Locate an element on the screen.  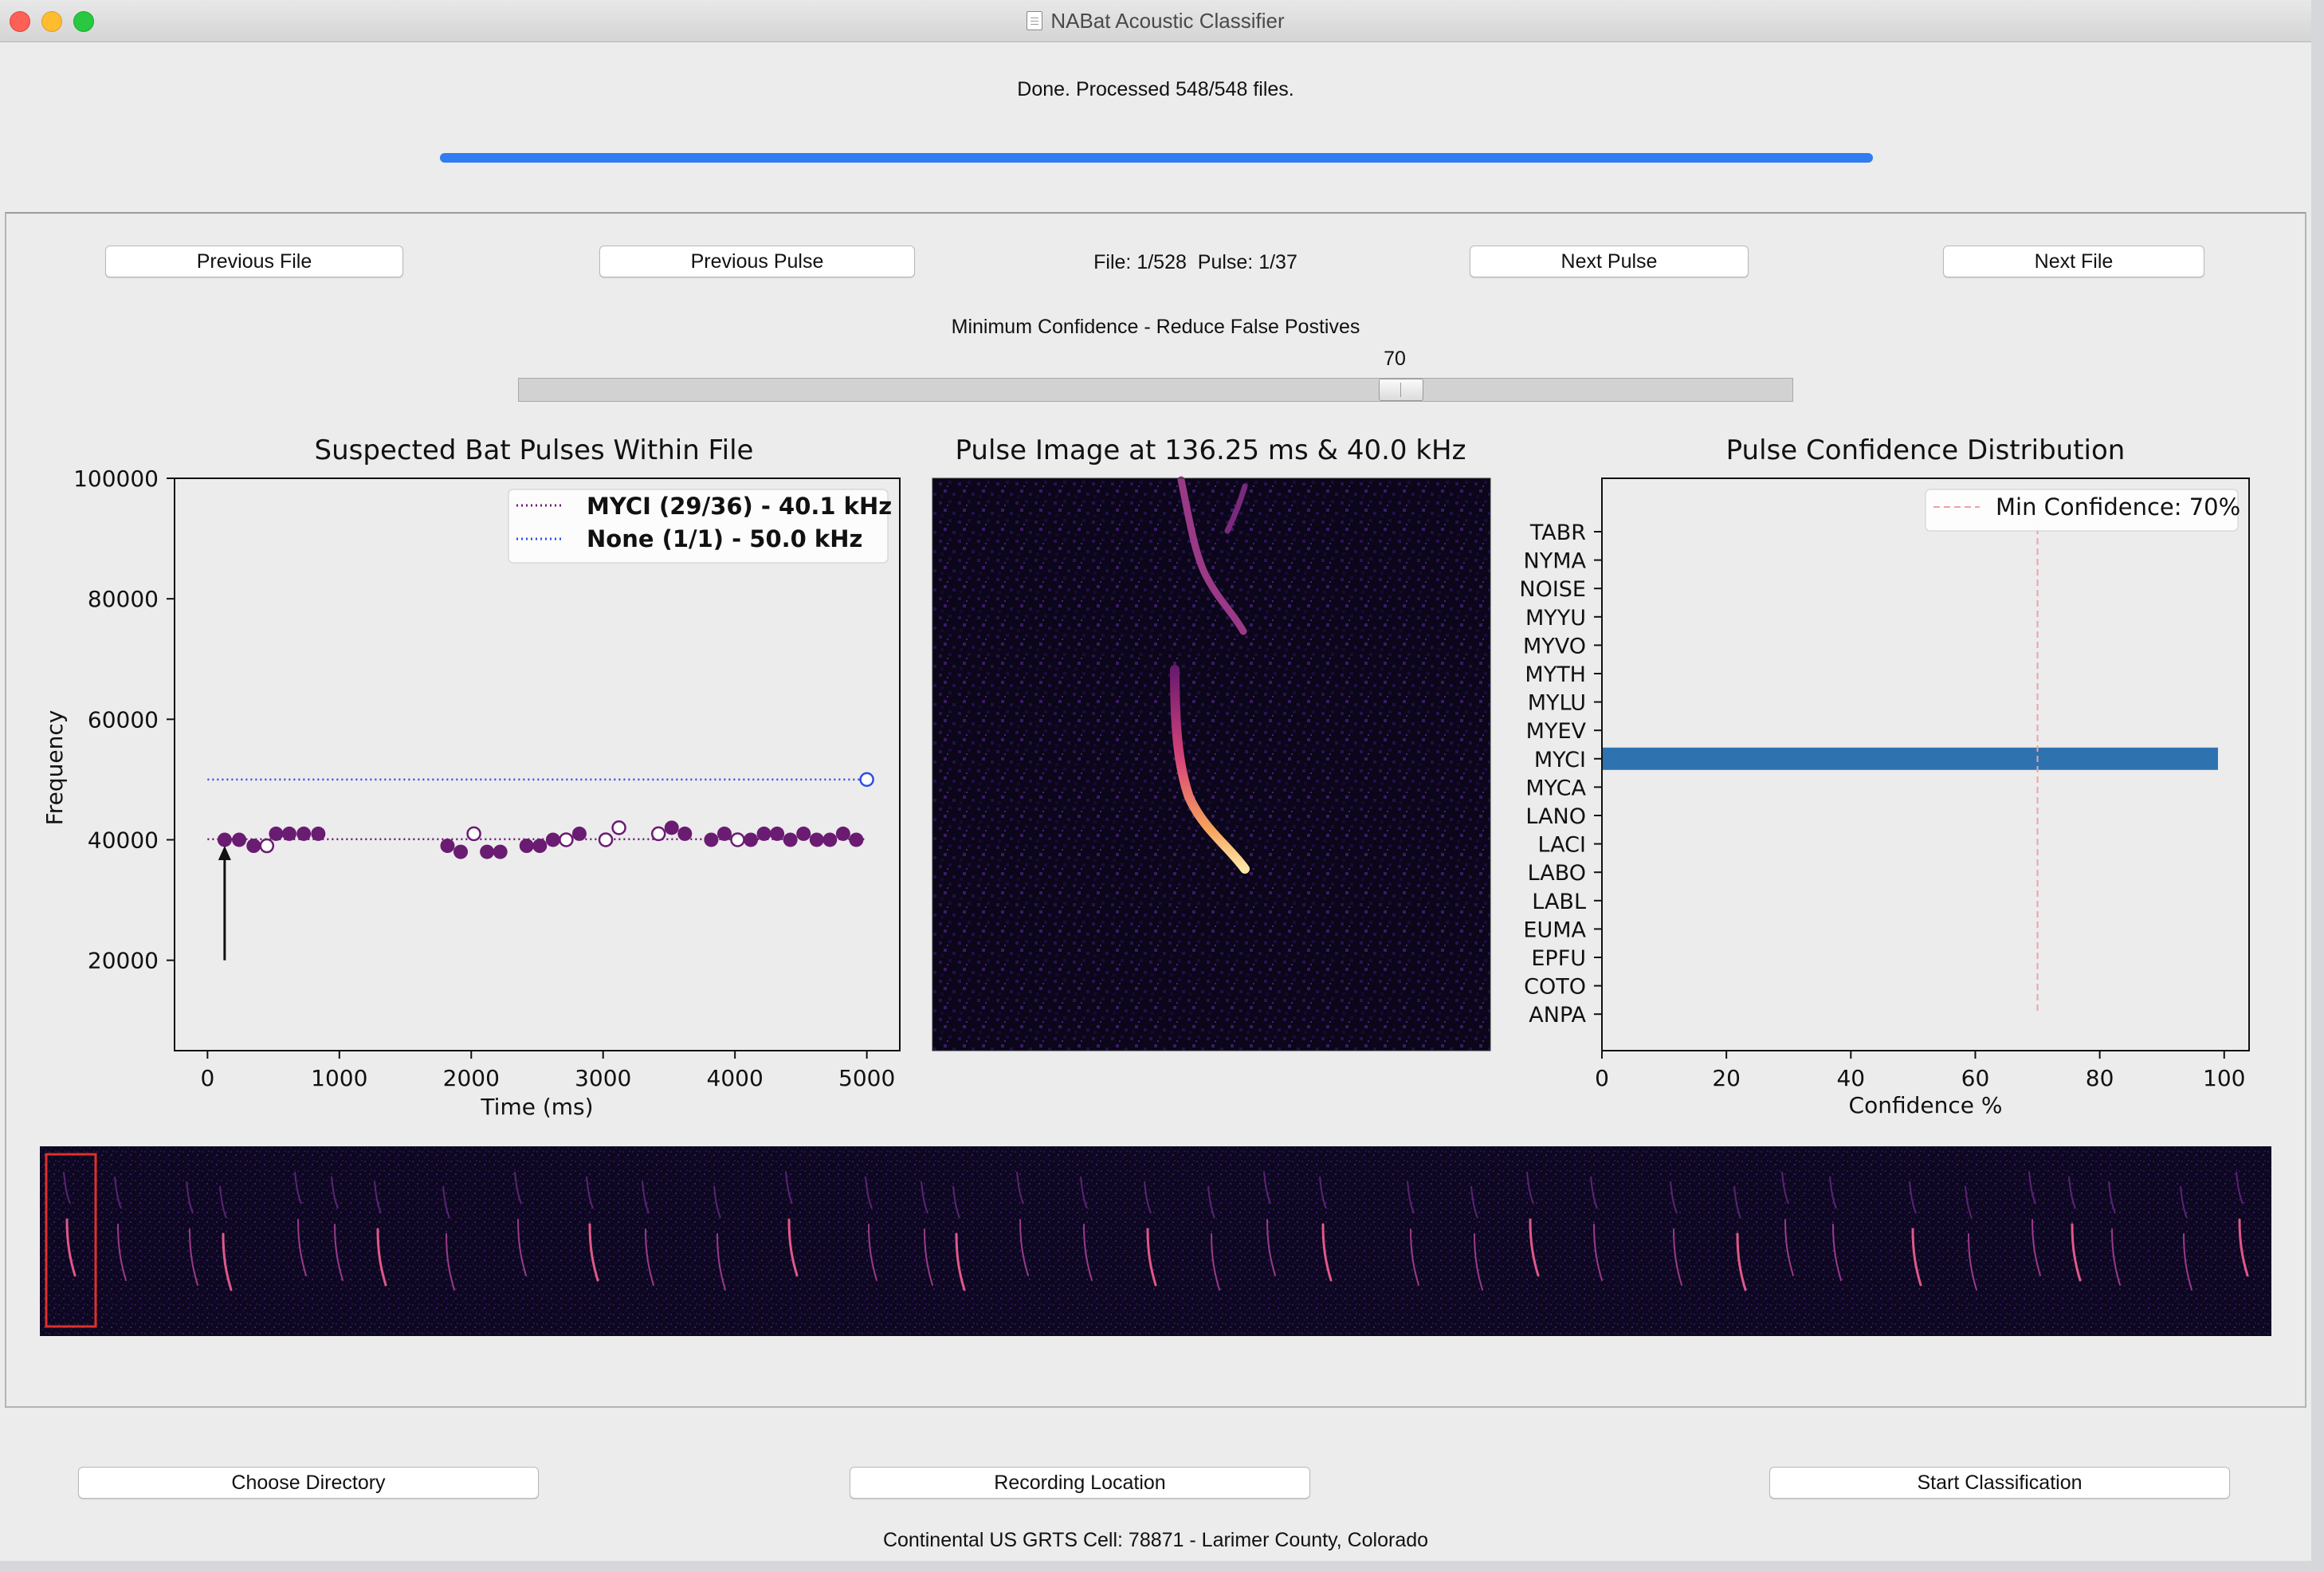
pulse-image-chart: Pulse Image at 136.25 ms & 40.0 kHz is located at coordinates (1211, 742).